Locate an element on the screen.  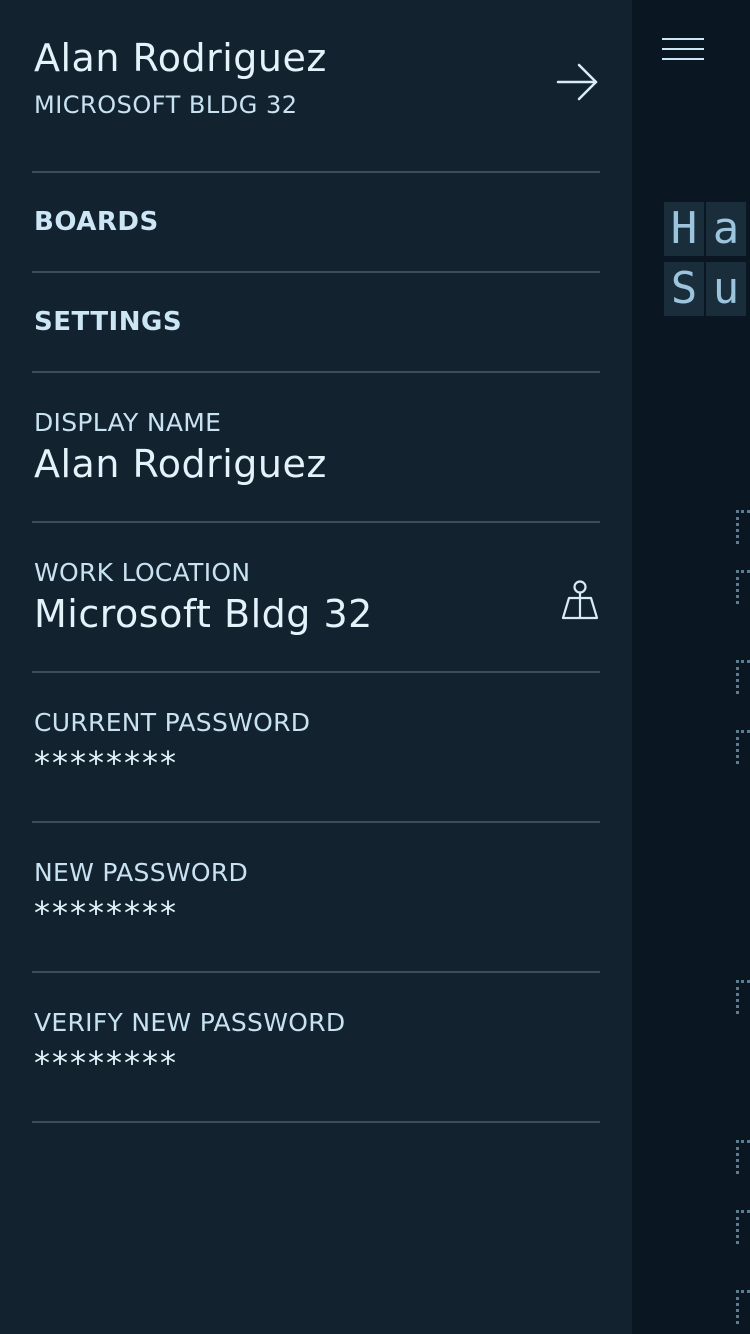
nav-settings: SETTINGS is located at coordinates (108, 322).